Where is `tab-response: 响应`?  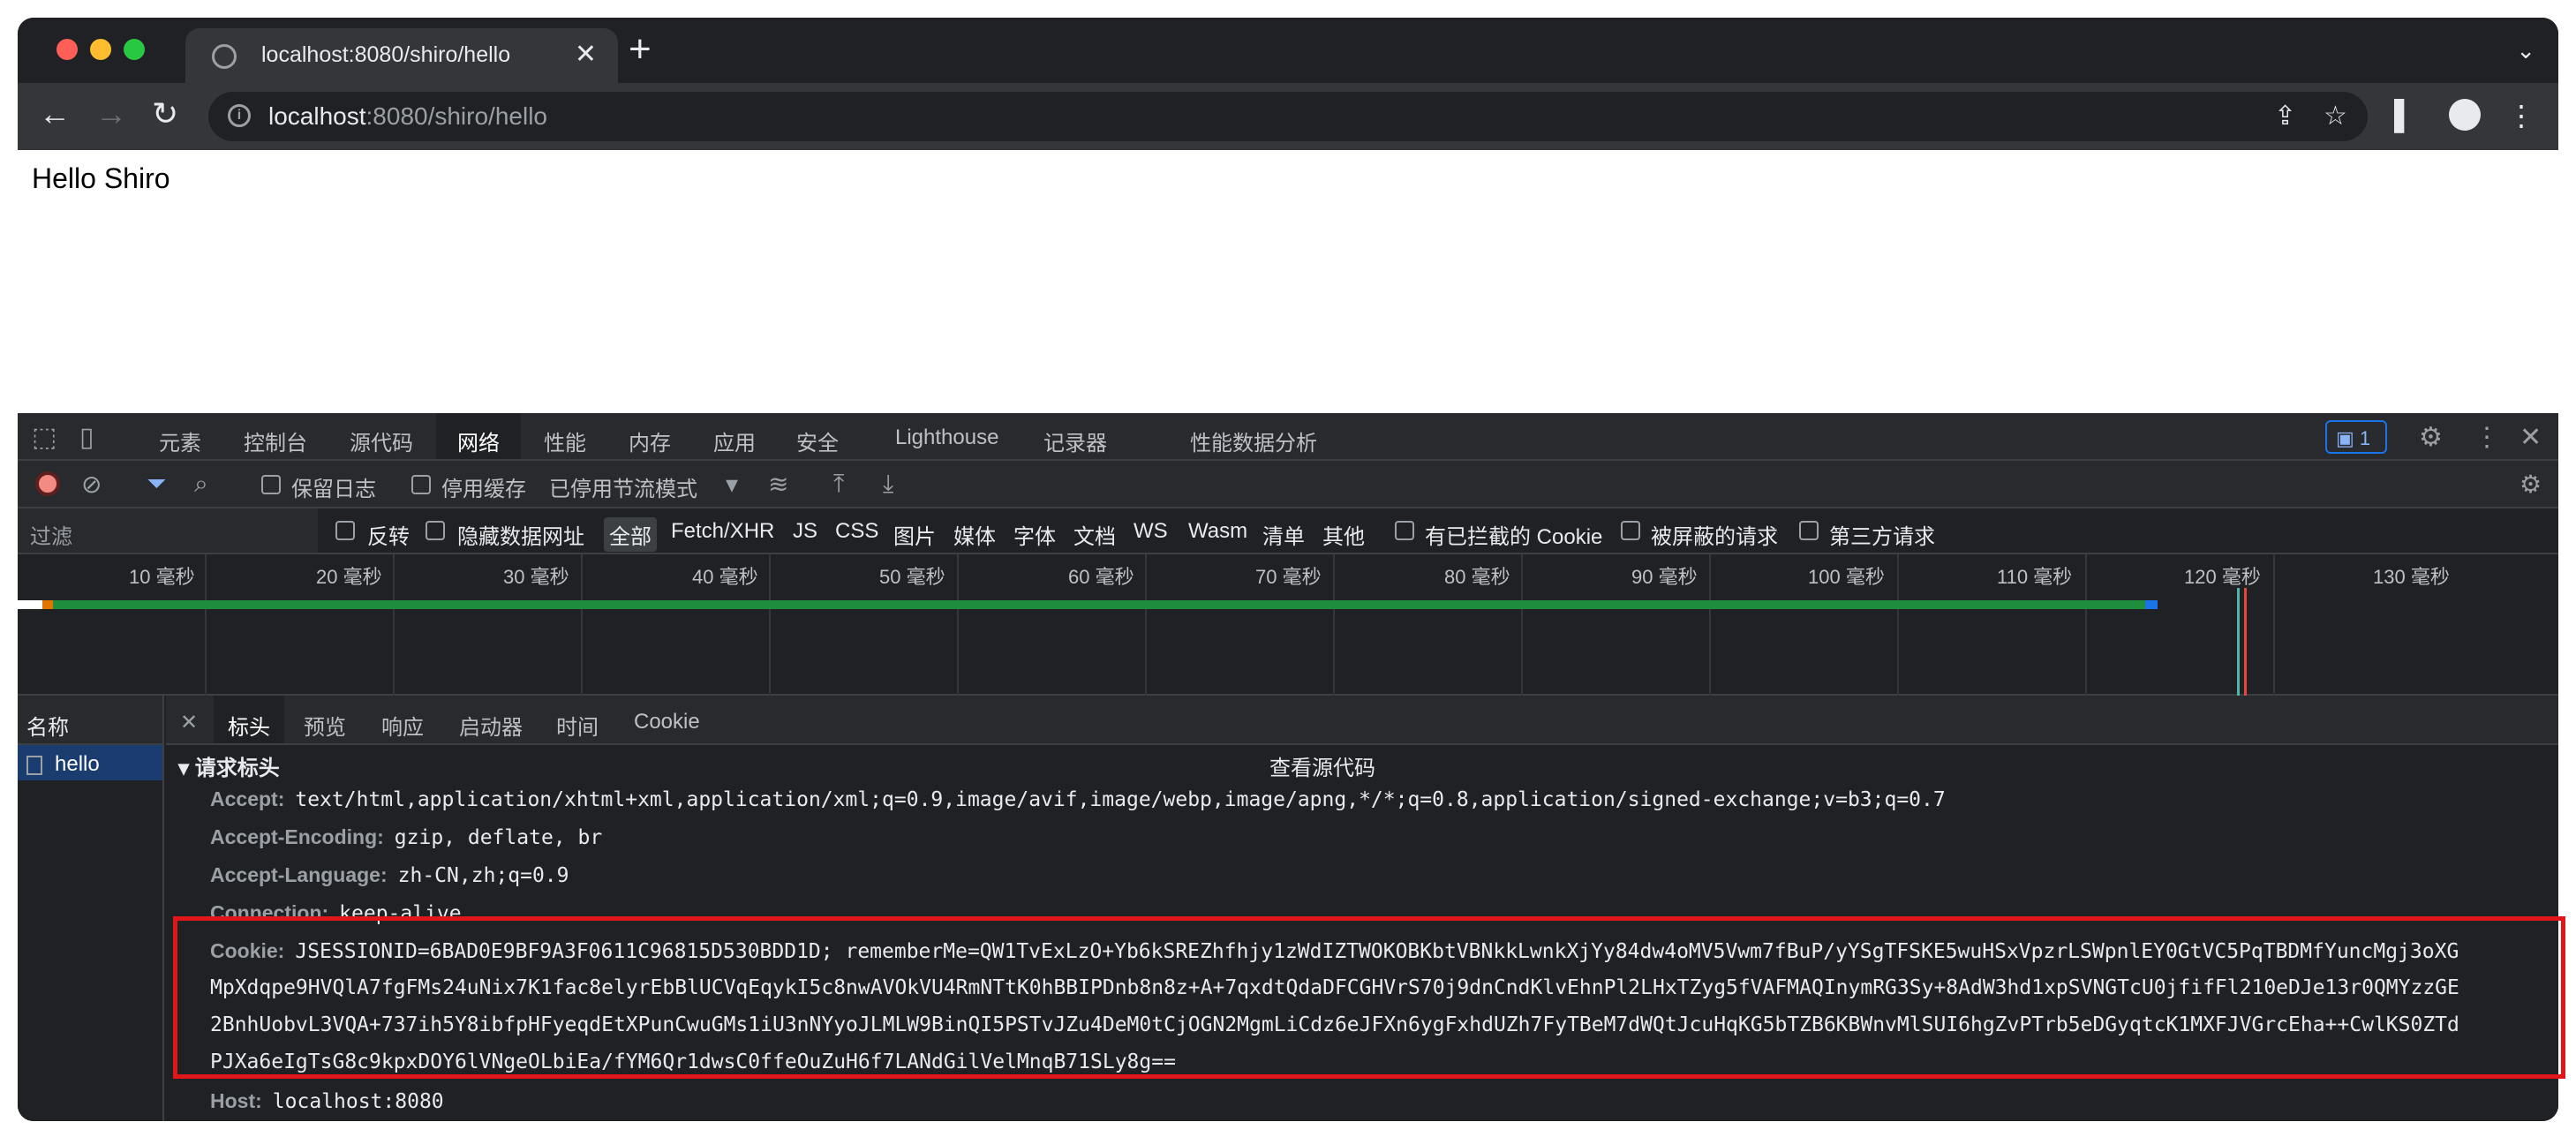
tab-response: 响应 is located at coordinates (403, 725).